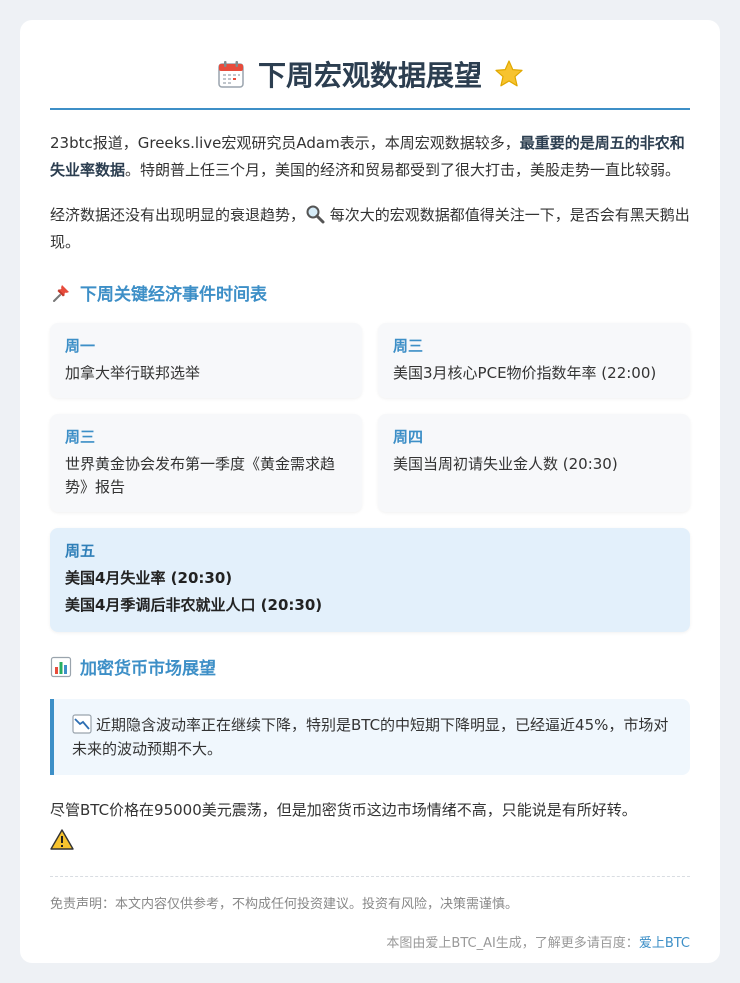  Describe the element at coordinates (315, 214) in the screenshot. I see `magnifier-icon` at that location.